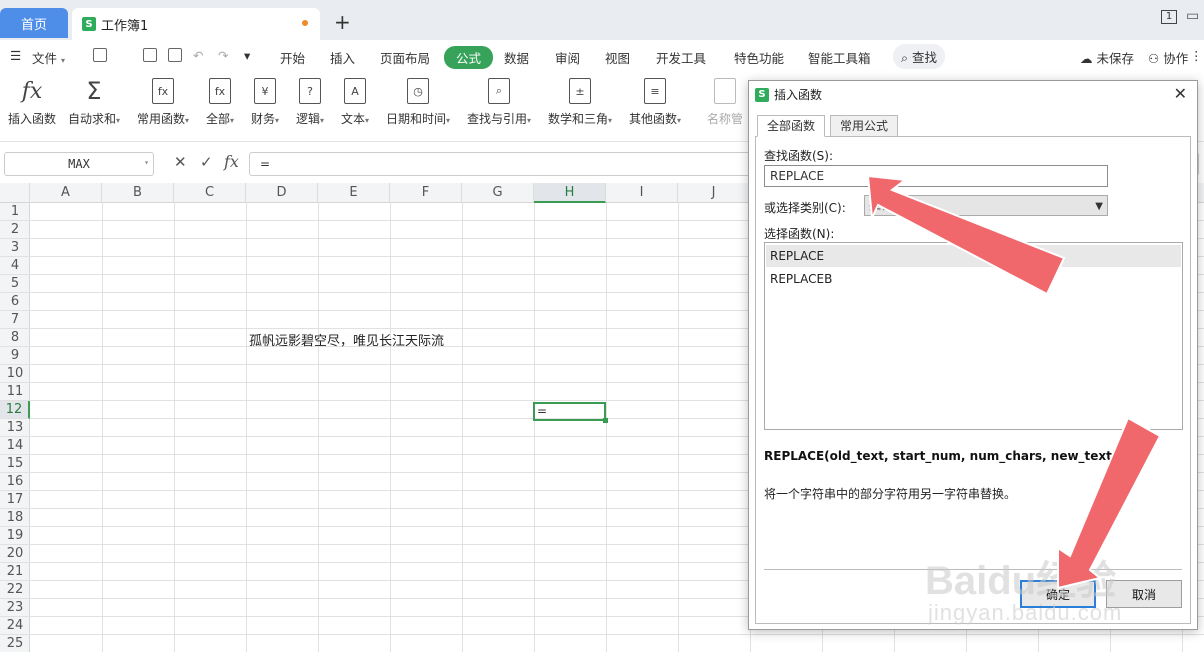 This screenshot has width=1204, height=652. What do you see at coordinates (986, 205) in the screenshot?
I see `category-select: 推荐 ▼` at bounding box center [986, 205].